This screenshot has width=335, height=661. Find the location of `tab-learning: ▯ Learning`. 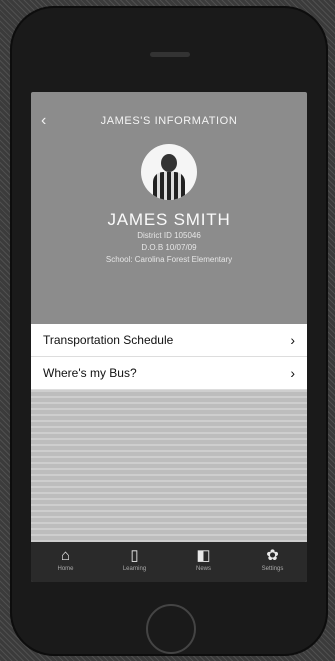

tab-learning: ▯ Learning is located at coordinates (134, 562).